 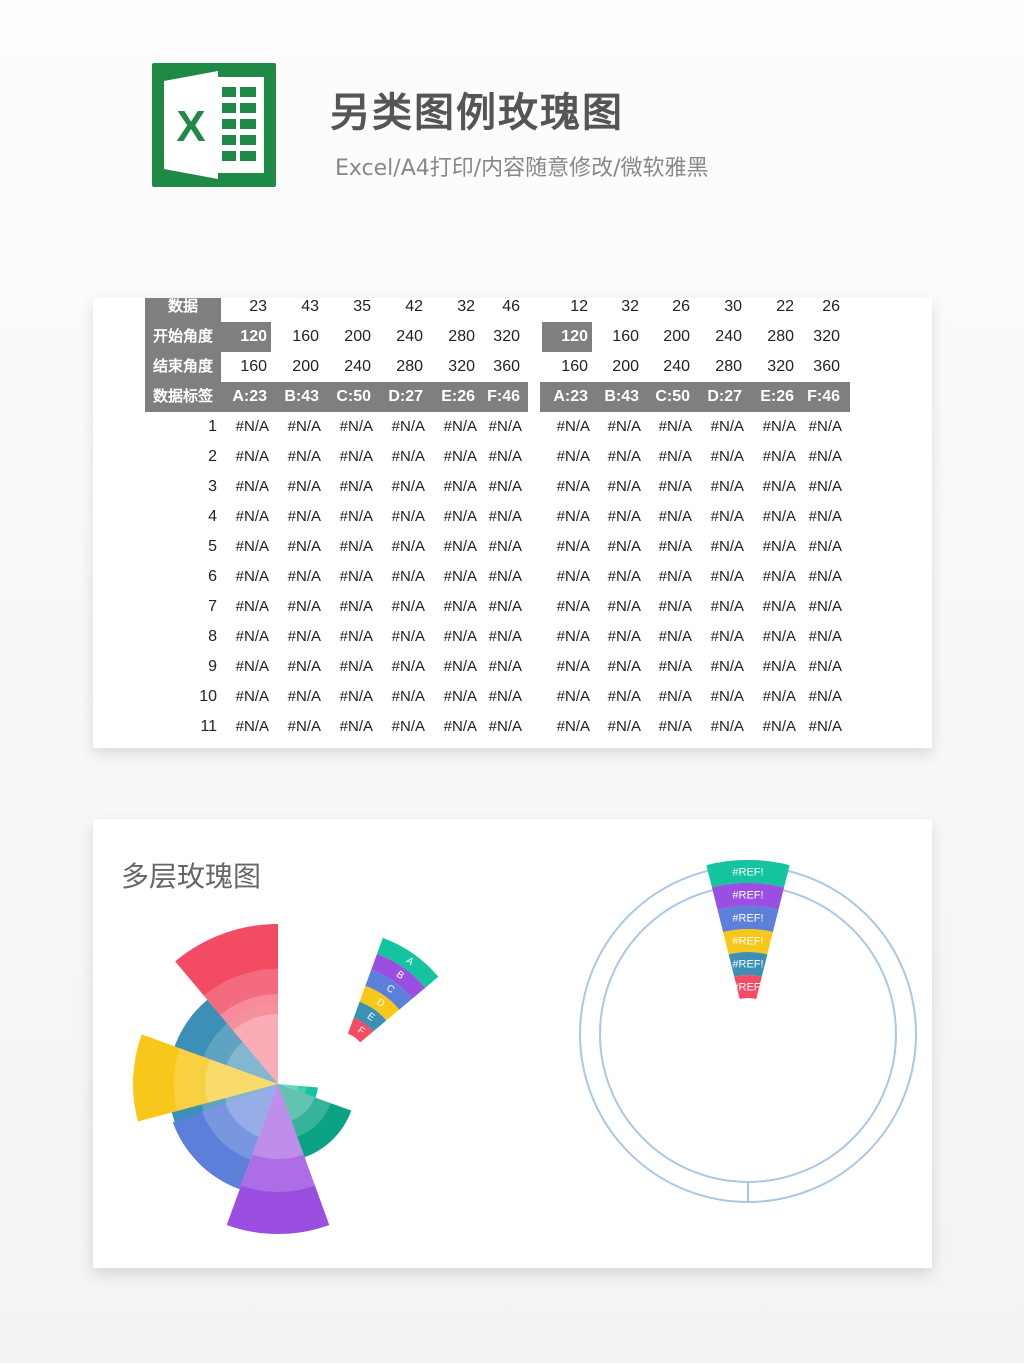 I want to click on left-data-cell: 42, so click(x=402, y=310).